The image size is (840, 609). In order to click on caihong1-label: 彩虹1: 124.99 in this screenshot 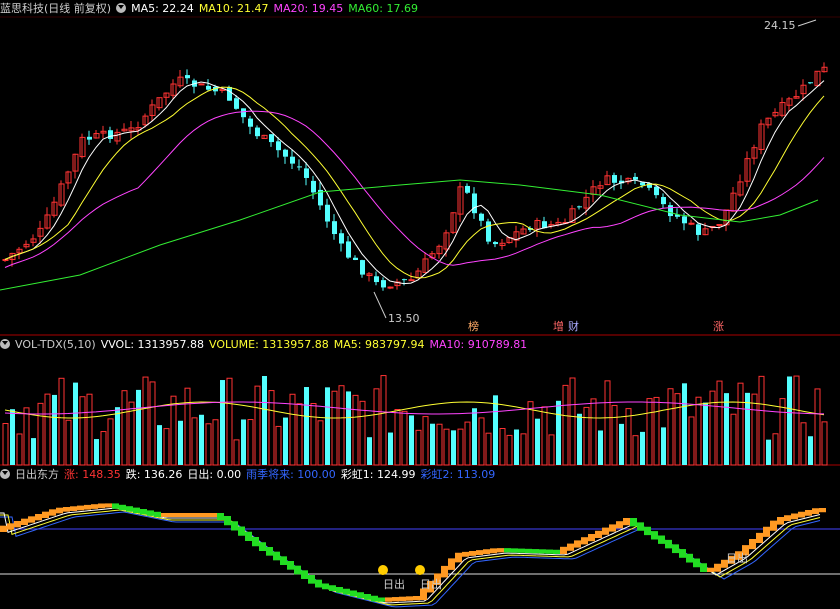, I will do `click(378, 474)`.